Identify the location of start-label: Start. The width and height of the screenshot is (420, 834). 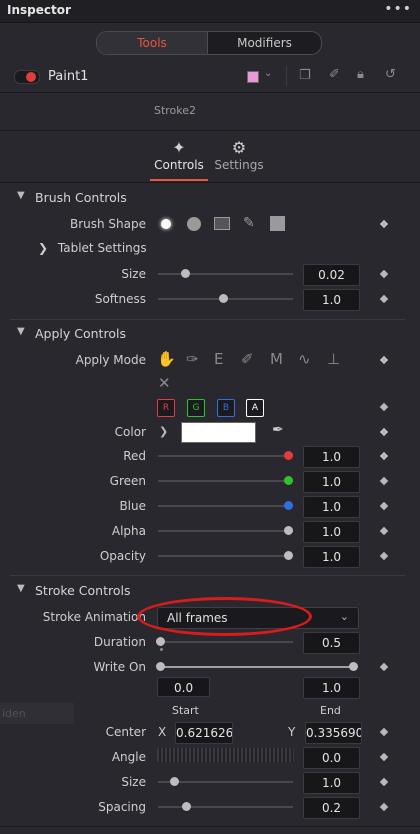
(185, 710).